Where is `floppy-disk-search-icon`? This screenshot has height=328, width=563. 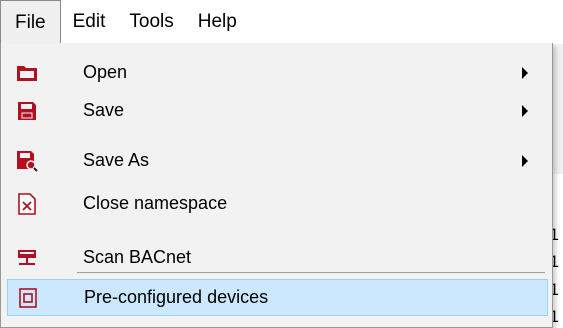 floppy-disk-search-icon is located at coordinates (27, 161).